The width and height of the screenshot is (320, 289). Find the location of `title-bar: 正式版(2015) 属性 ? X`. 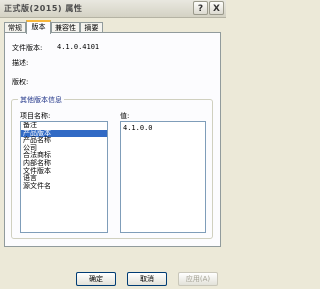

title-bar: 正式版(2015) 属性 ? X is located at coordinates (113, 9).